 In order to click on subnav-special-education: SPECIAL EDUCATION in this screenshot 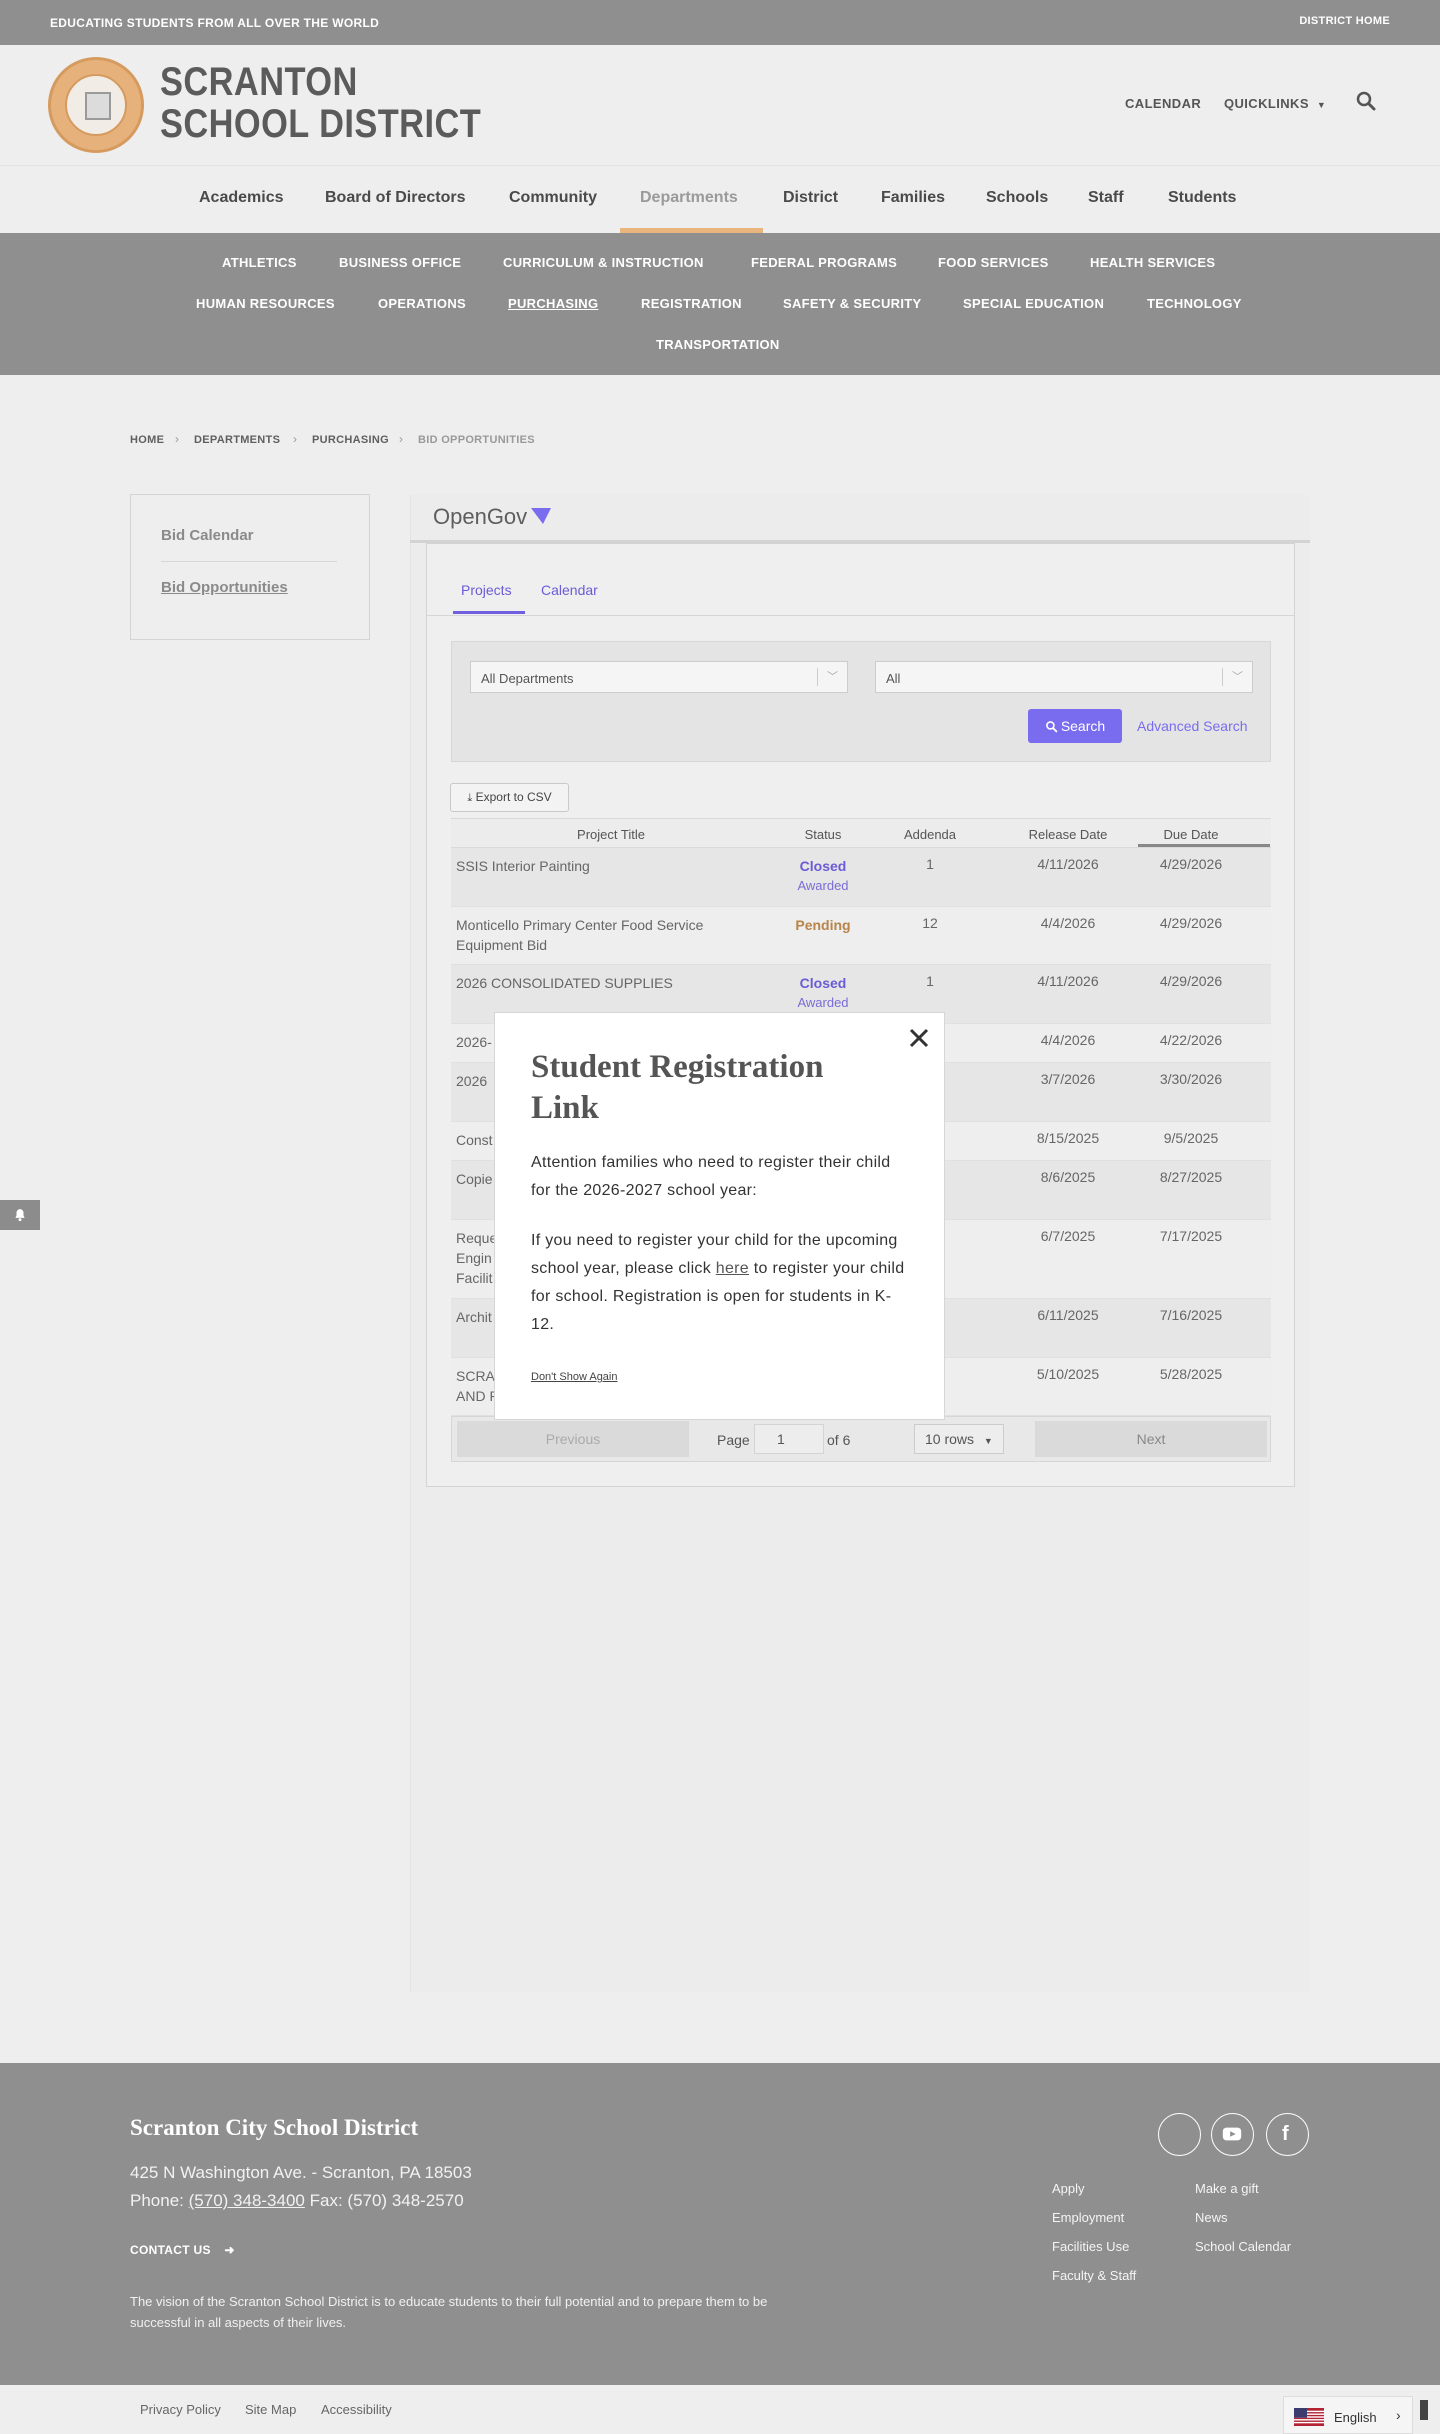, I will do `click(1033, 303)`.